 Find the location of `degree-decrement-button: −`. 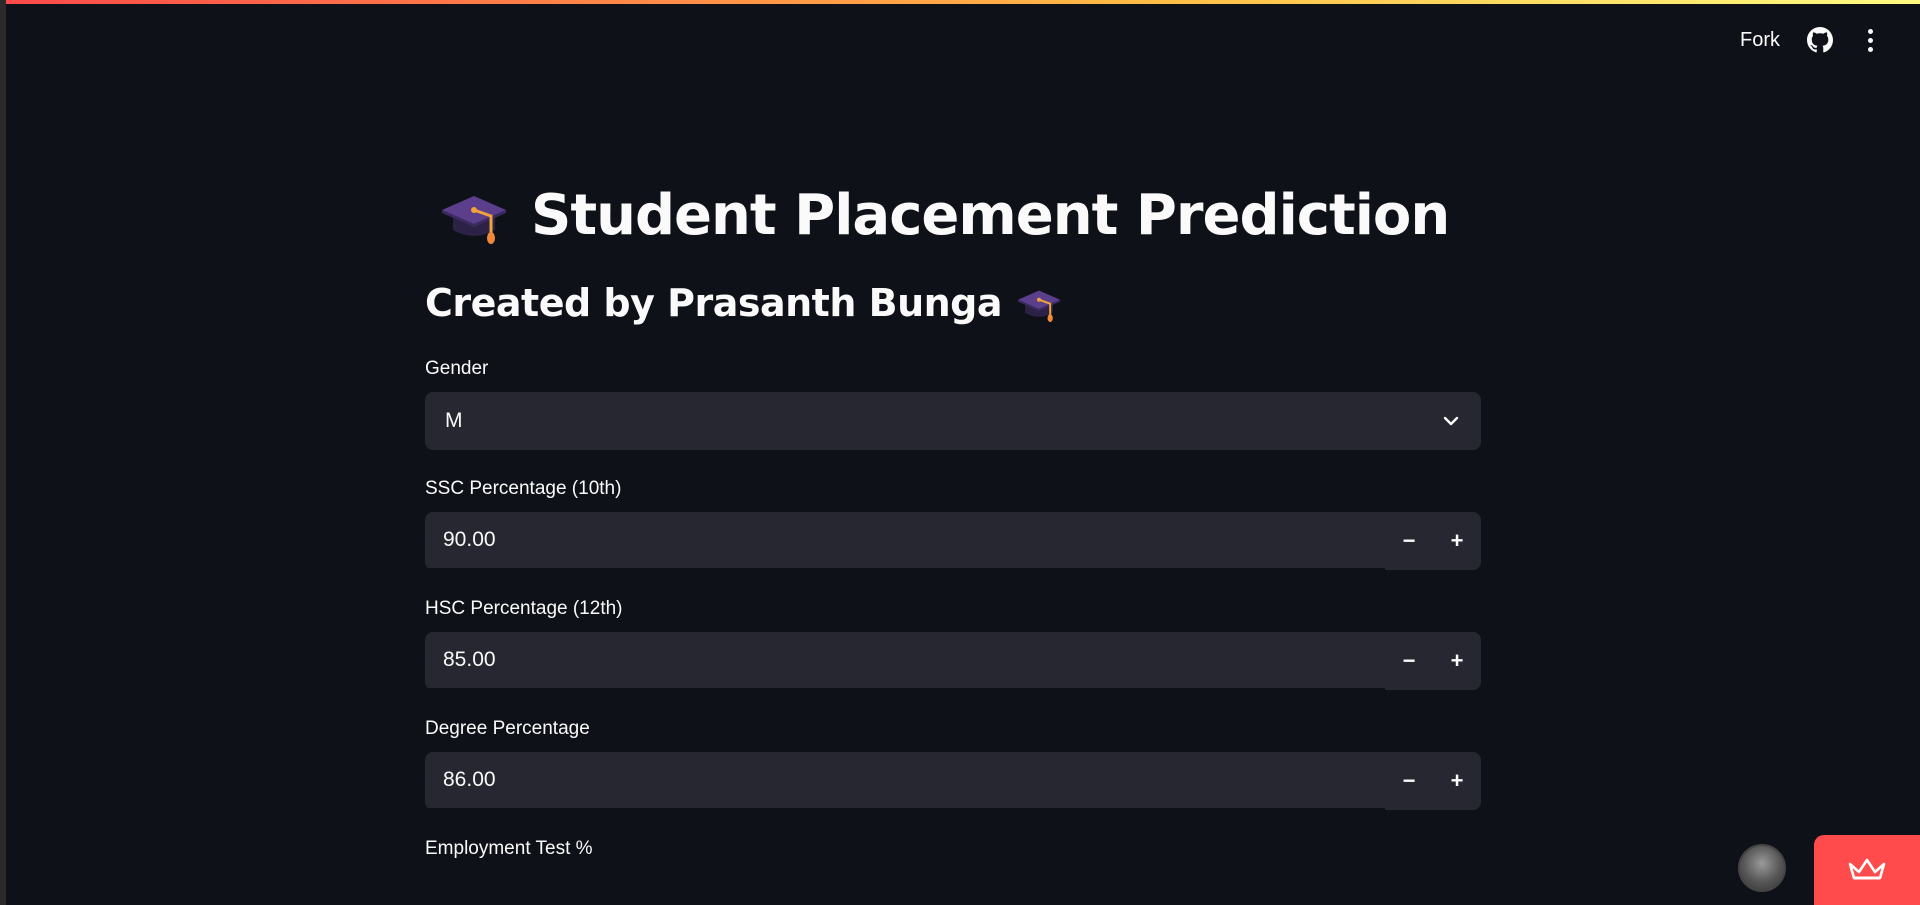

degree-decrement-button: − is located at coordinates (1409, 781).